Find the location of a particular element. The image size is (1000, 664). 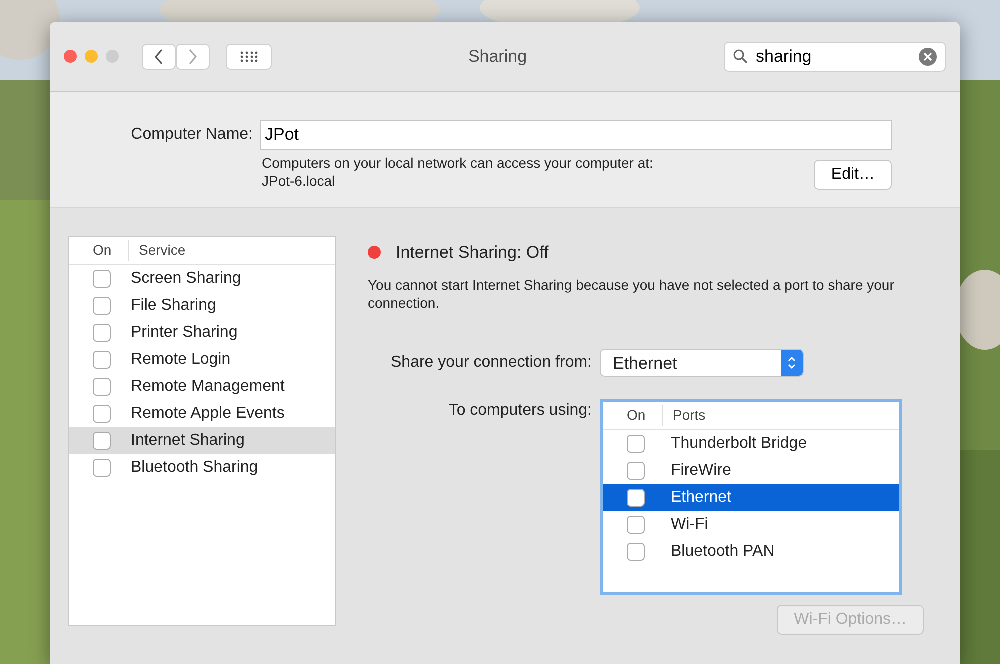

list-row: Printer Sharing is located at coordinates (202, 332).